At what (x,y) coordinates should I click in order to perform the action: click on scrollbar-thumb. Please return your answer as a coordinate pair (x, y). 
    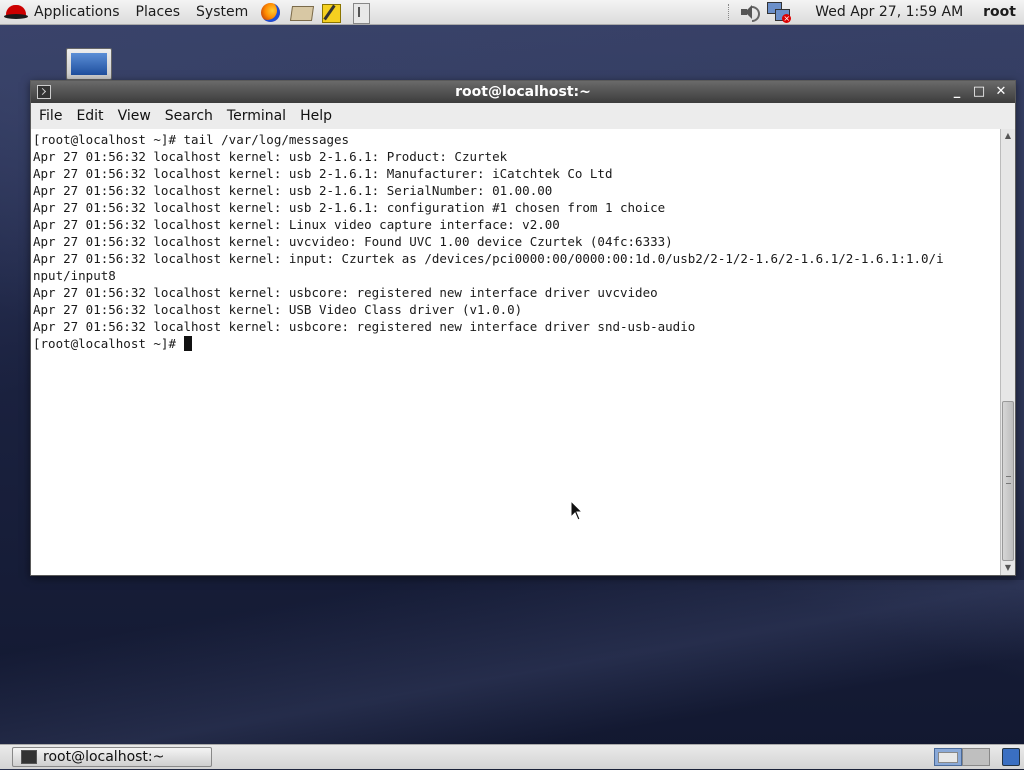
    Looking at the image, I should click on (1008, 481).